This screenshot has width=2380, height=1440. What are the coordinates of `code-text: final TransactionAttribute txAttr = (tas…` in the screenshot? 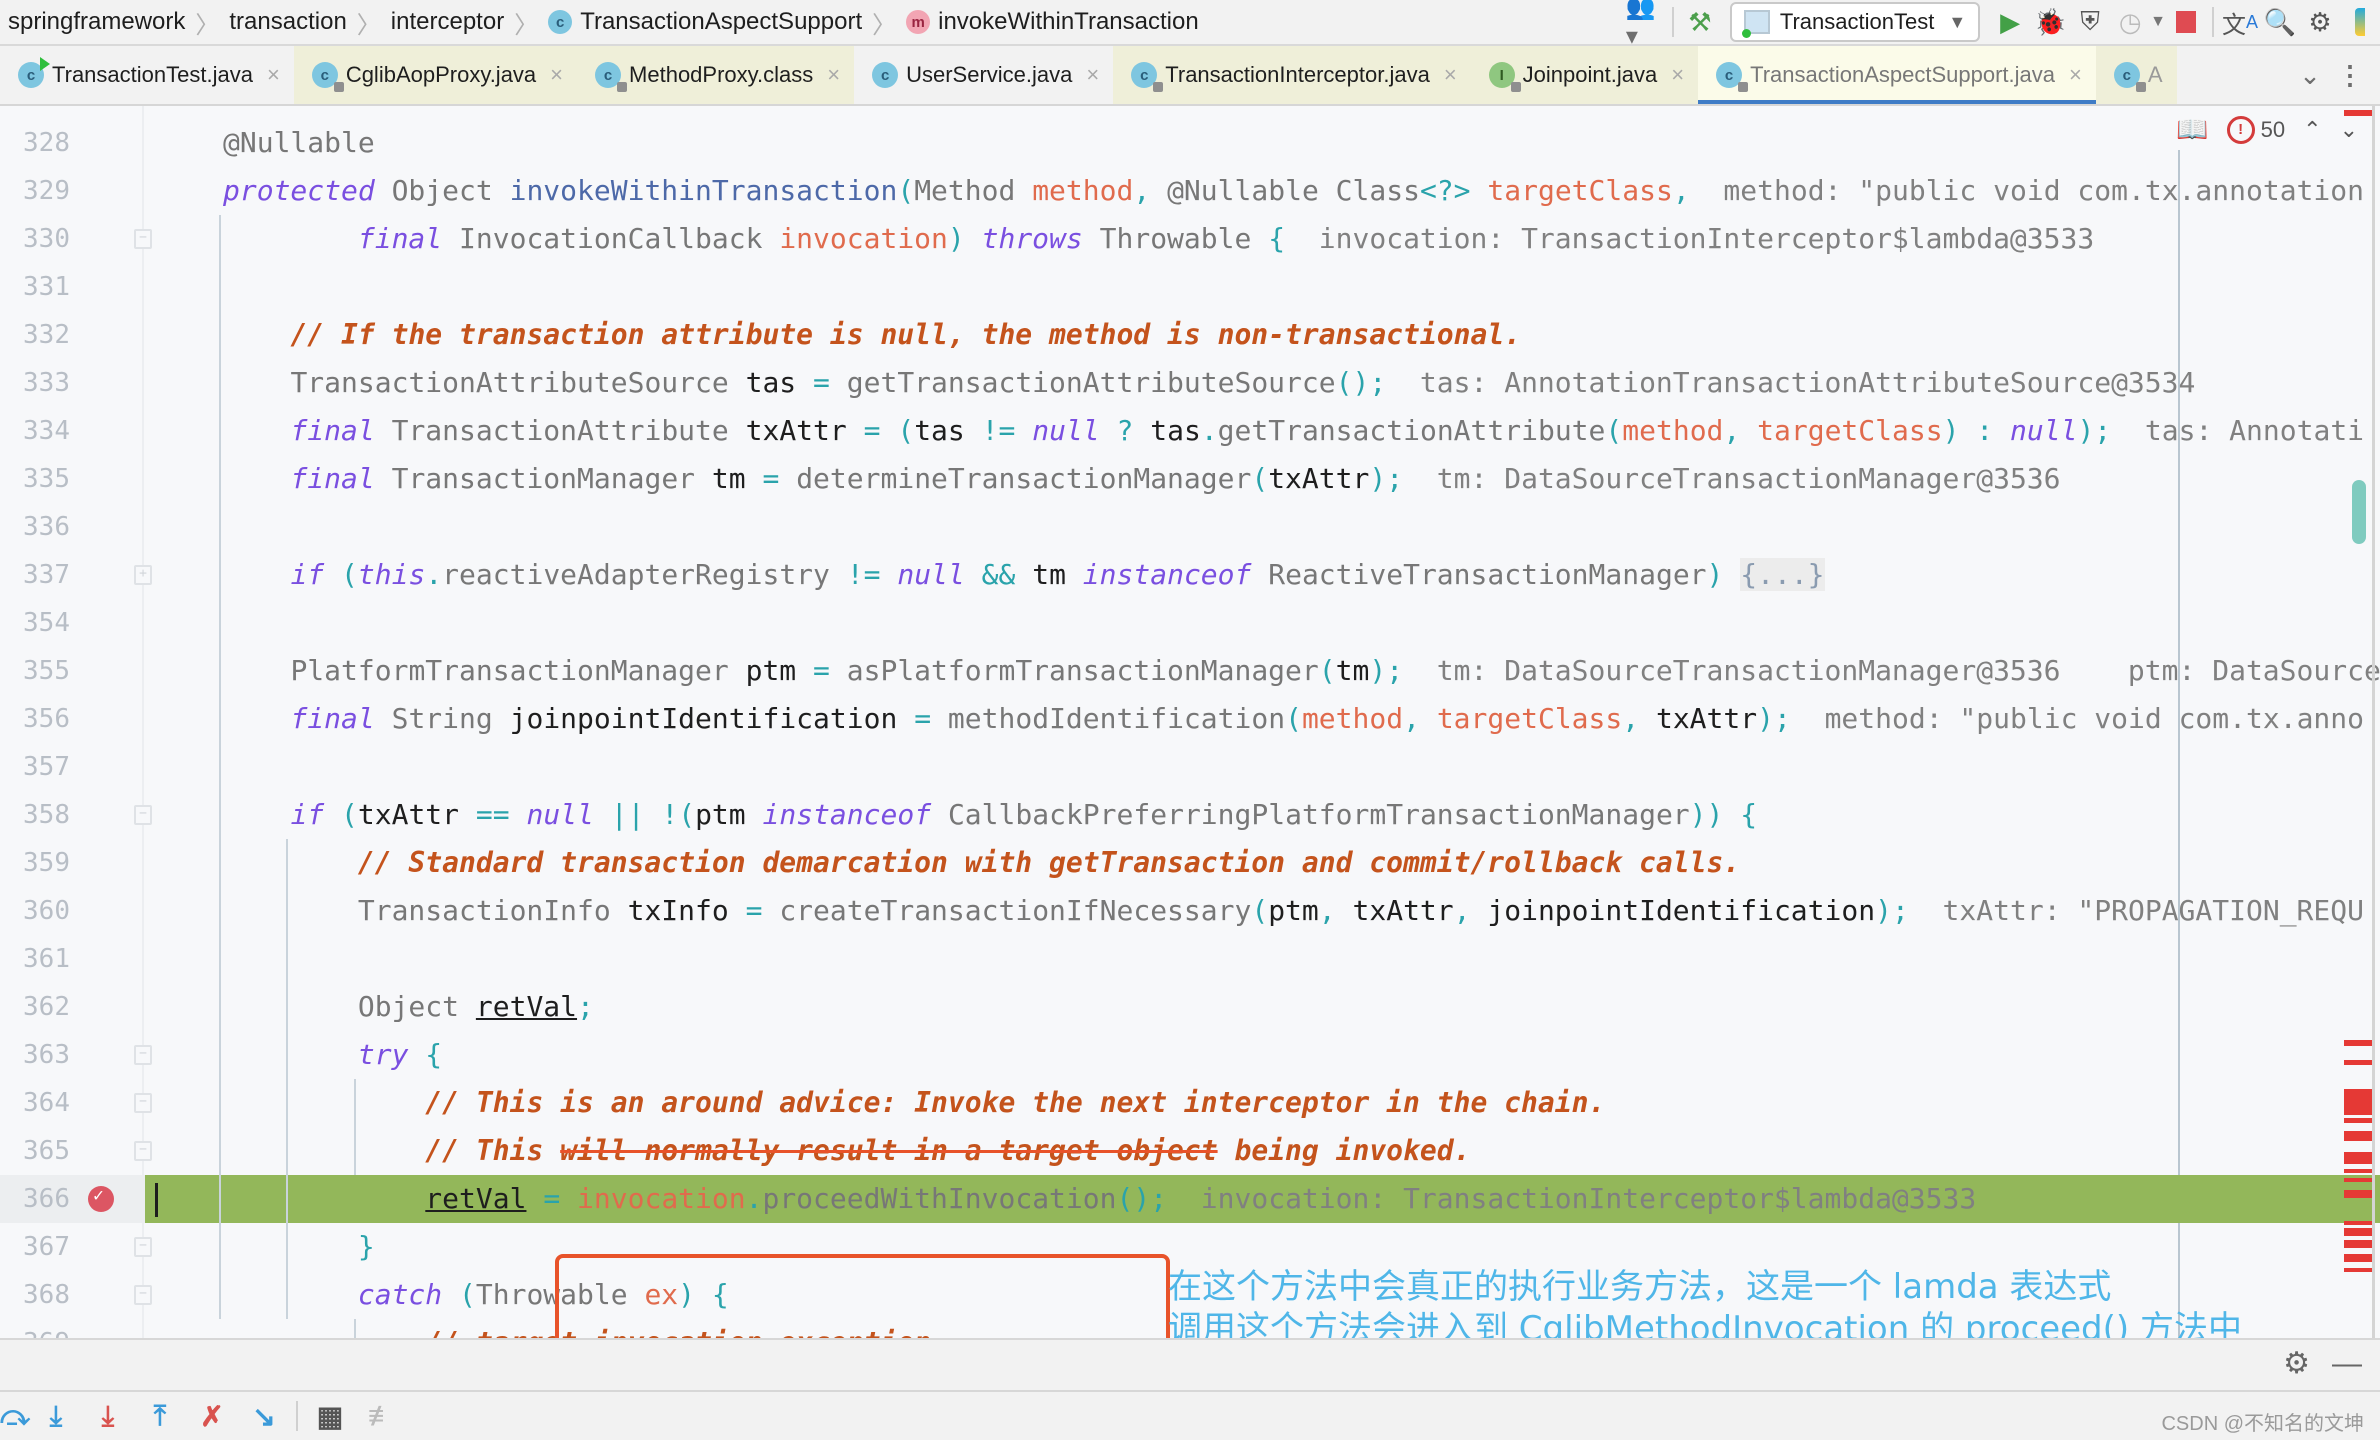 It's located at (1293, 431).